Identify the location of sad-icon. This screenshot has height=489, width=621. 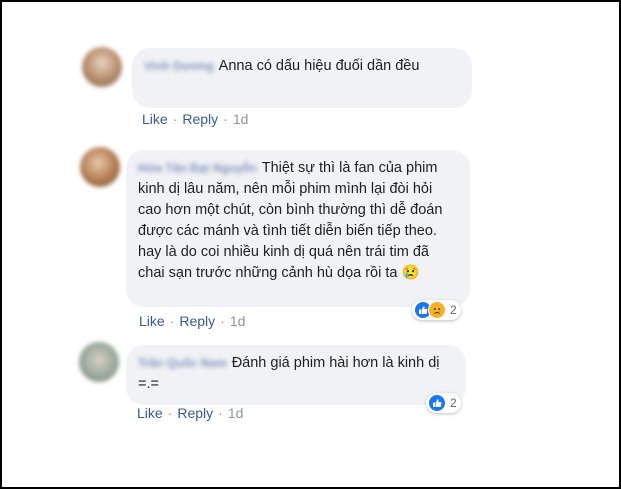
(437, 310).